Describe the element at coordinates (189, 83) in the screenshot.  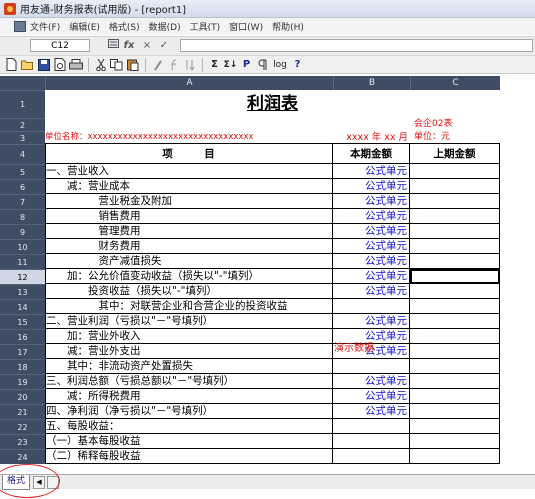
I see `column-header-a: A` at that location.